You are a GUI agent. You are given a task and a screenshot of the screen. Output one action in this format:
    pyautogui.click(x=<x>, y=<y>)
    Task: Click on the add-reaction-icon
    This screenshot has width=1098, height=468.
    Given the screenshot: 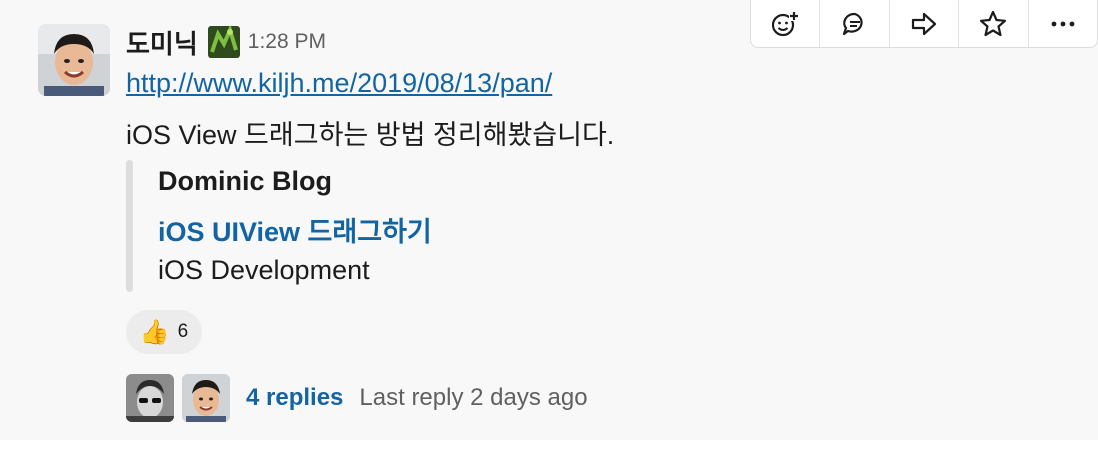 What is the action you would take?
    pyautogui.click(x=786, y=23)
    